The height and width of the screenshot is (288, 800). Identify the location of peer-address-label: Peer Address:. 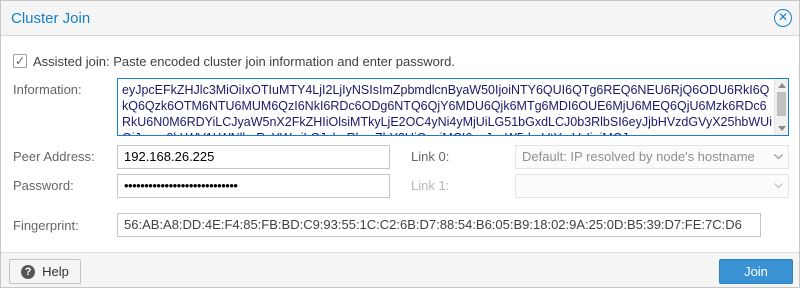
(54, 156).